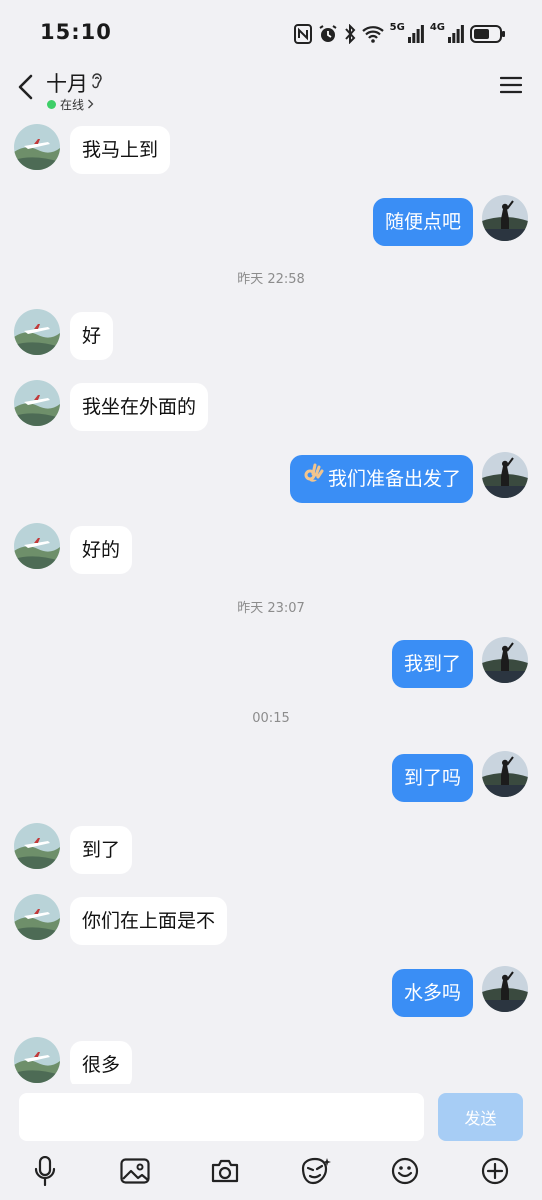 The image size is (542, 1200). What do you see at coordinates (135, 1171) in the screenshot?
I see `image-icon` at bounding box center [135, 1171].